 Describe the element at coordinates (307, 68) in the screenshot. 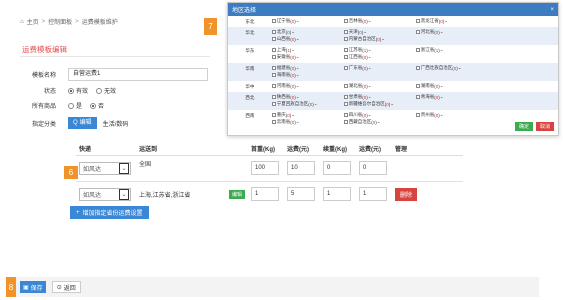

I see `province-item: 福建省(0) ⌄` at that location.